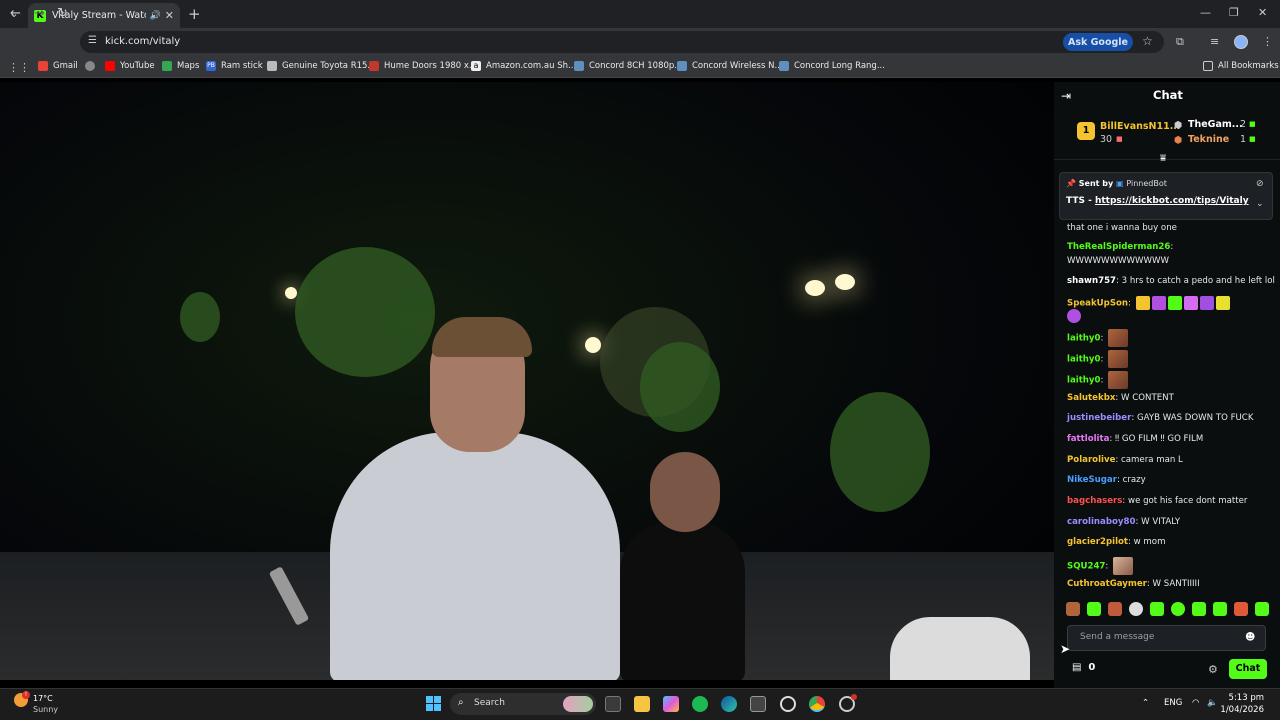 The image size is (1280, 720). I want to click on wifi-icon: ◠, so click(1195, 703).